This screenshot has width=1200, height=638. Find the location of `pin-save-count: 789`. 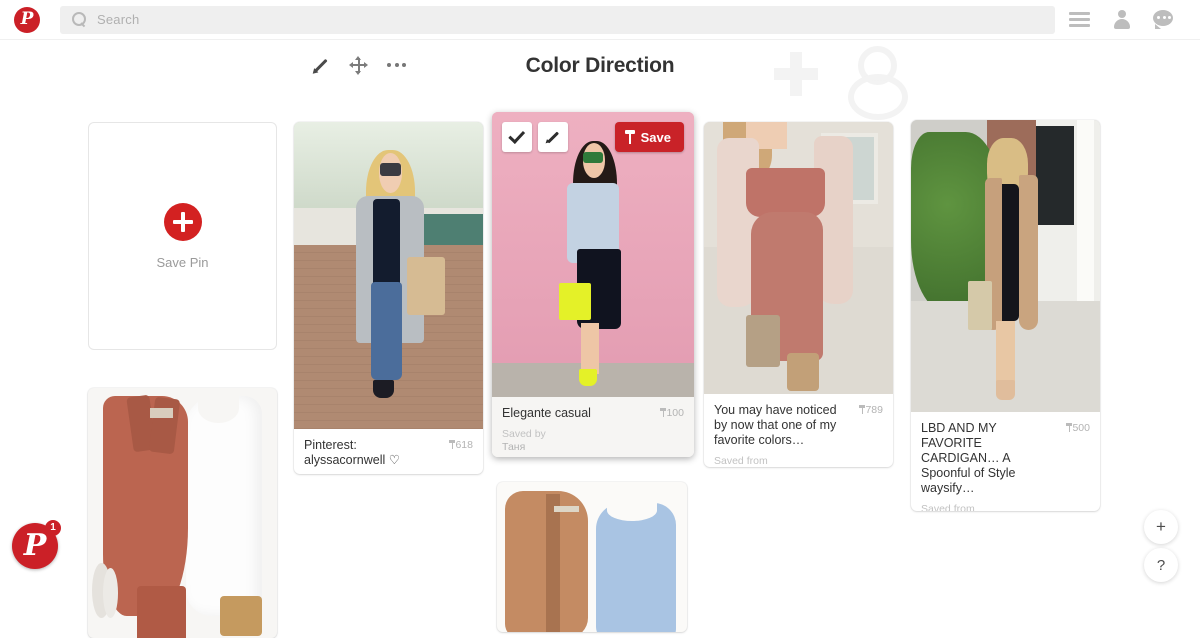

pin-save-count: 789 is located at coordinates (871, 410).